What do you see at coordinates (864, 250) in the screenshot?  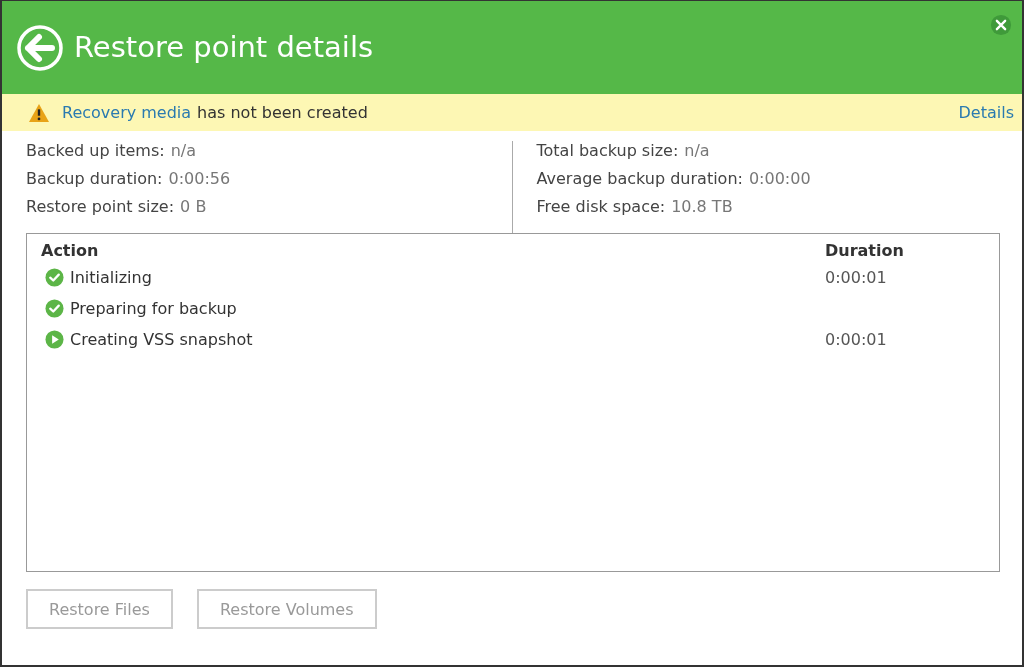 I see `column-header: Duration` at bounding box center [864, 250].